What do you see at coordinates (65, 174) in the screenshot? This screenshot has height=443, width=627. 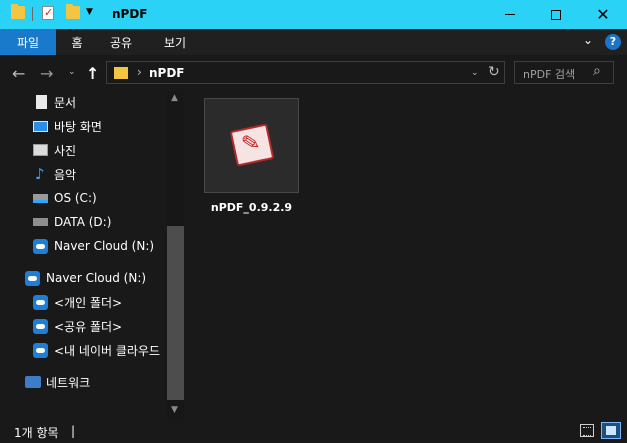 I see `nav-item-label: 음악` at bounding box center [65, 174].